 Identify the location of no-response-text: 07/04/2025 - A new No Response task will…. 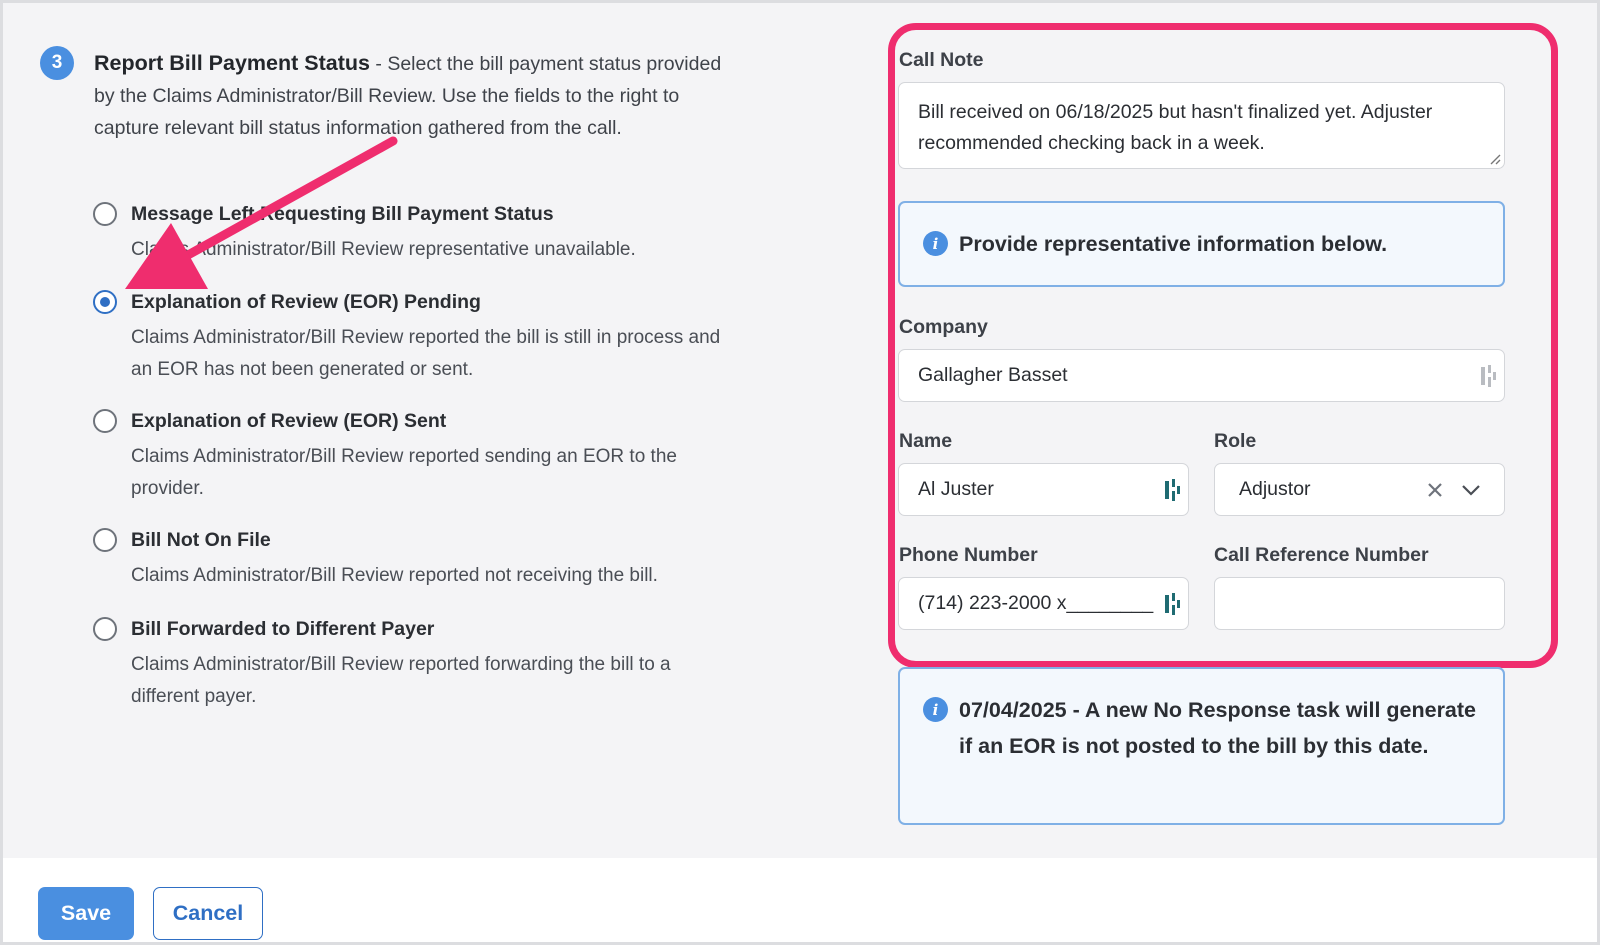
(1218, 728).